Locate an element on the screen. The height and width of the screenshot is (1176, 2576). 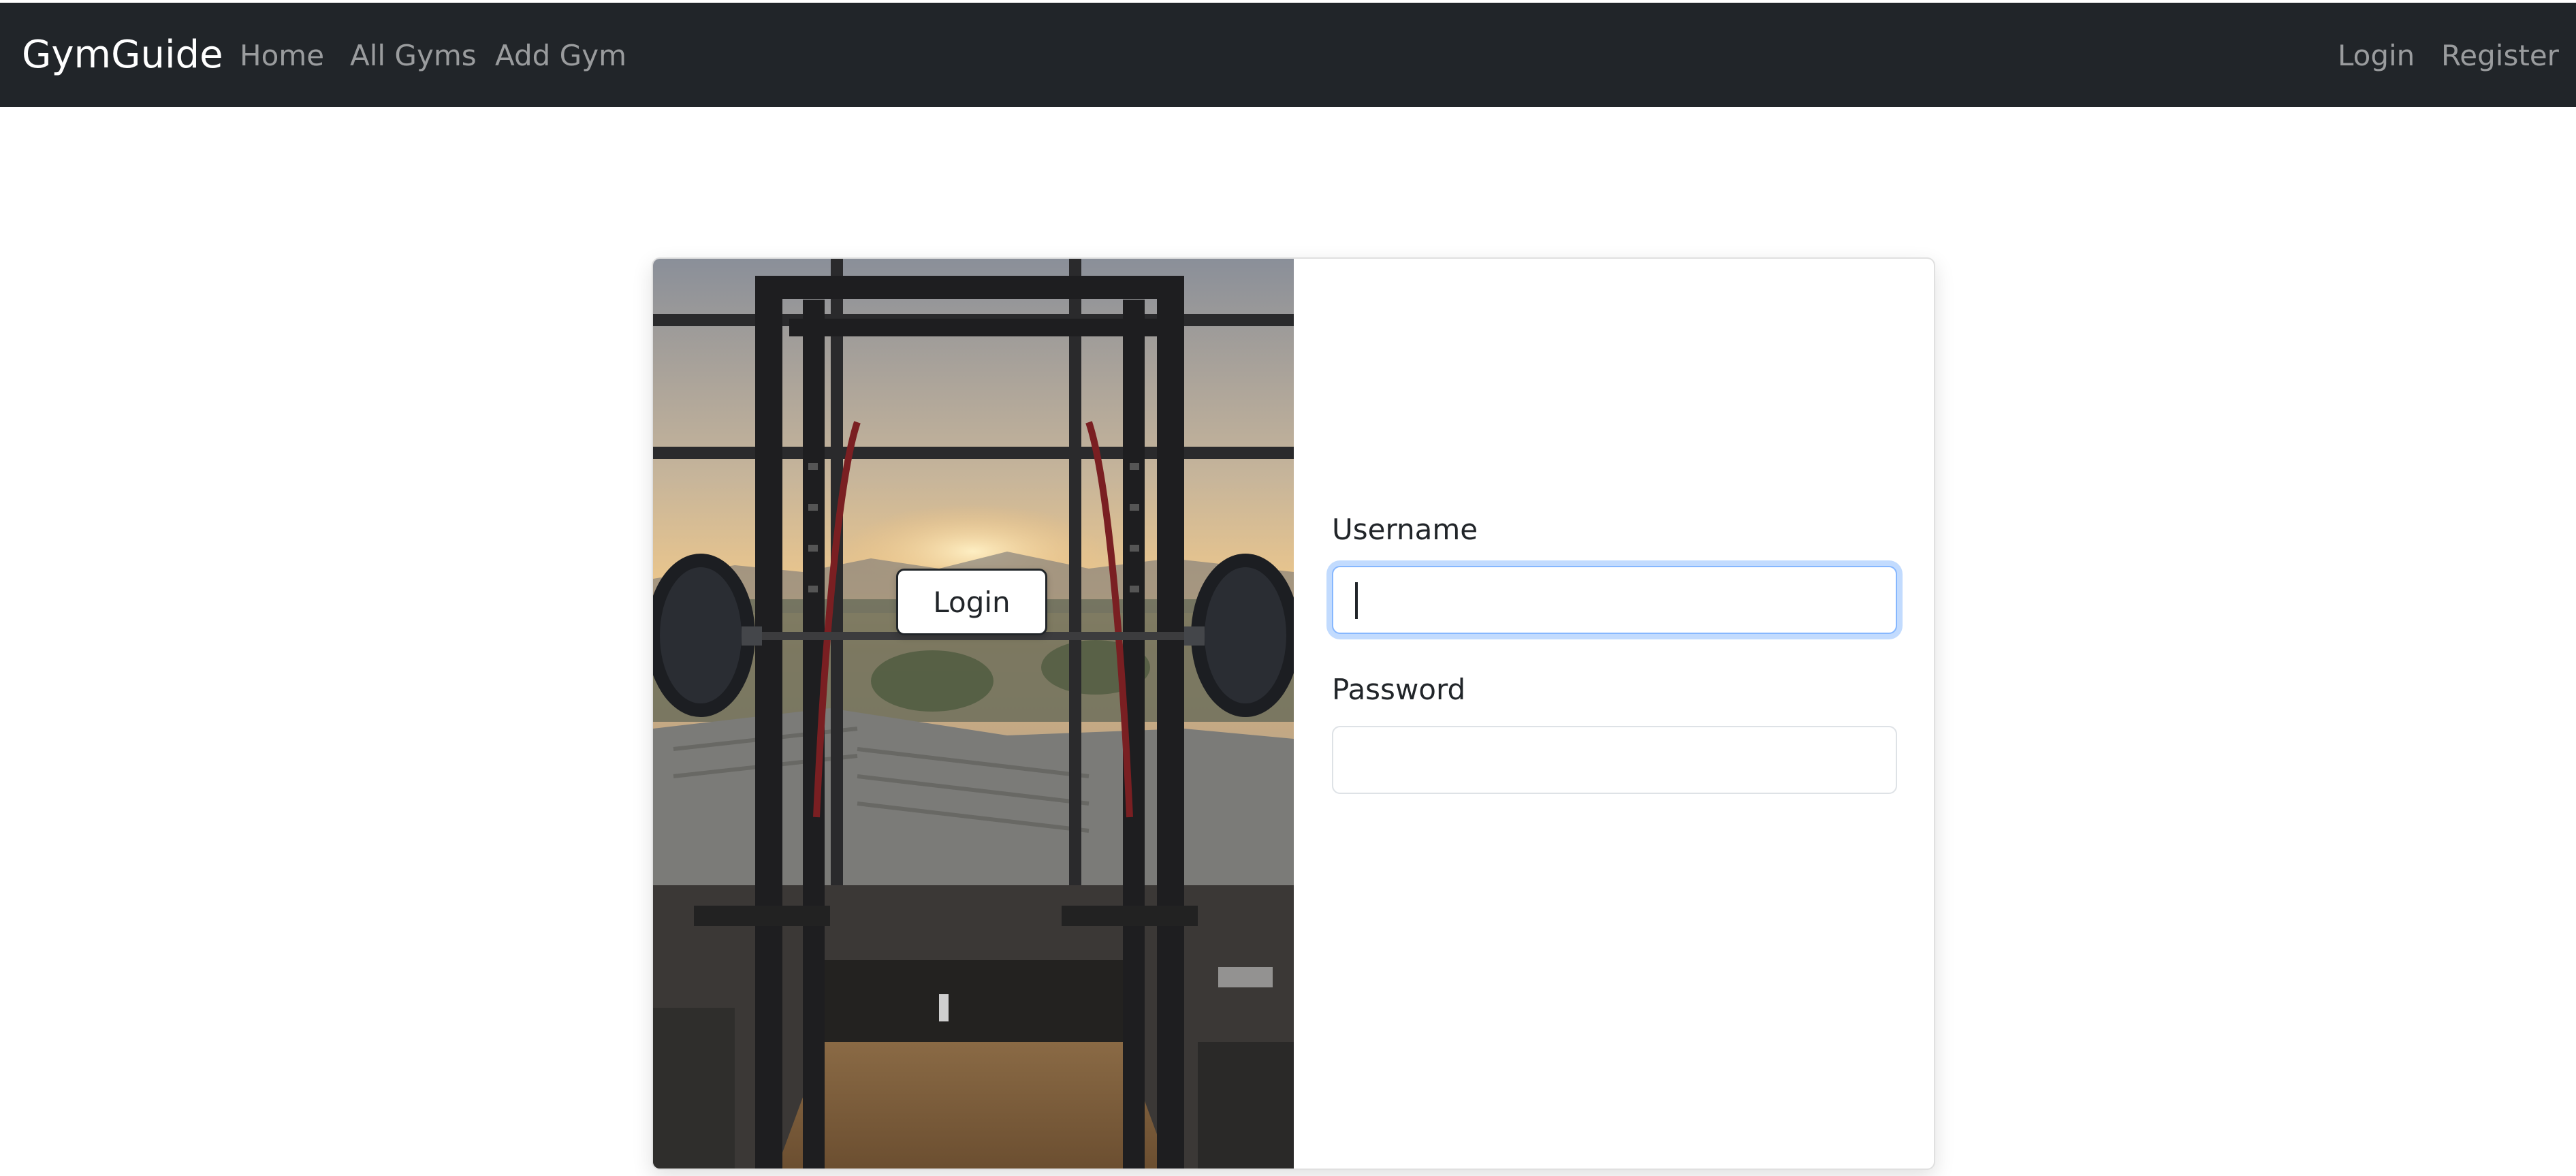
password-input is located at coordinates (1615, 760).